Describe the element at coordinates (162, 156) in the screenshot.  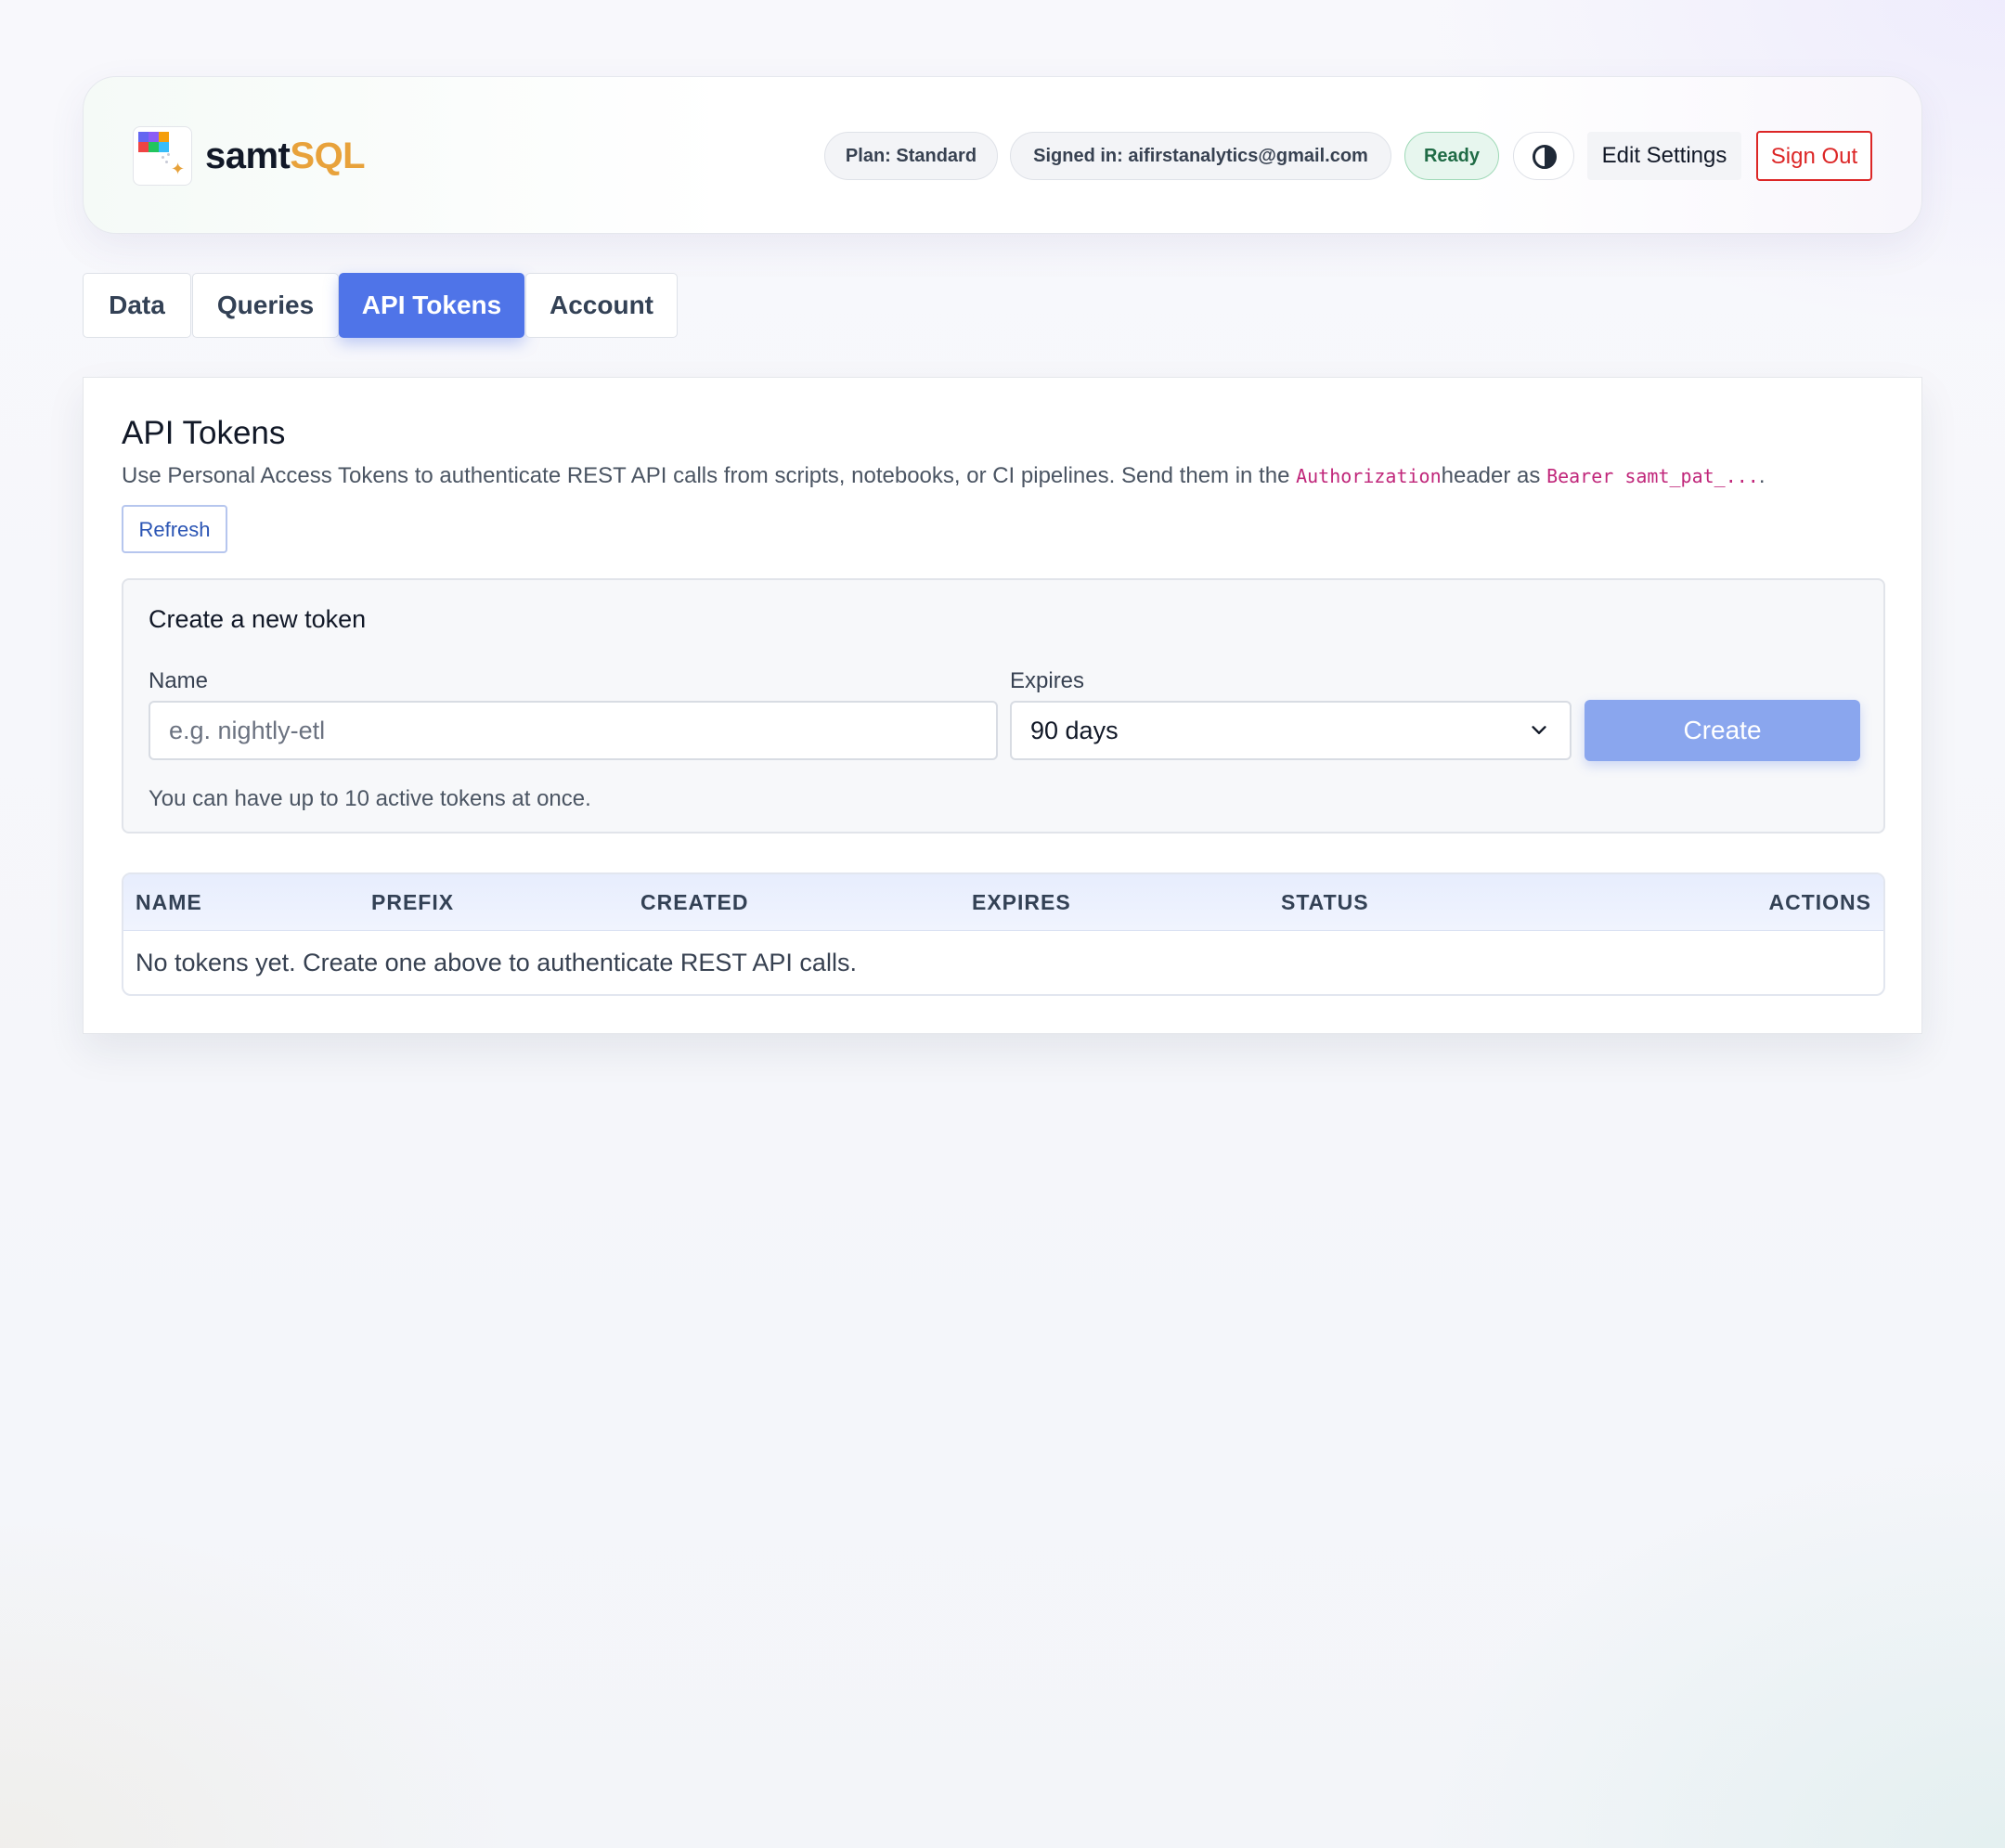
I see `app-logo-icon: ✦` at that location.